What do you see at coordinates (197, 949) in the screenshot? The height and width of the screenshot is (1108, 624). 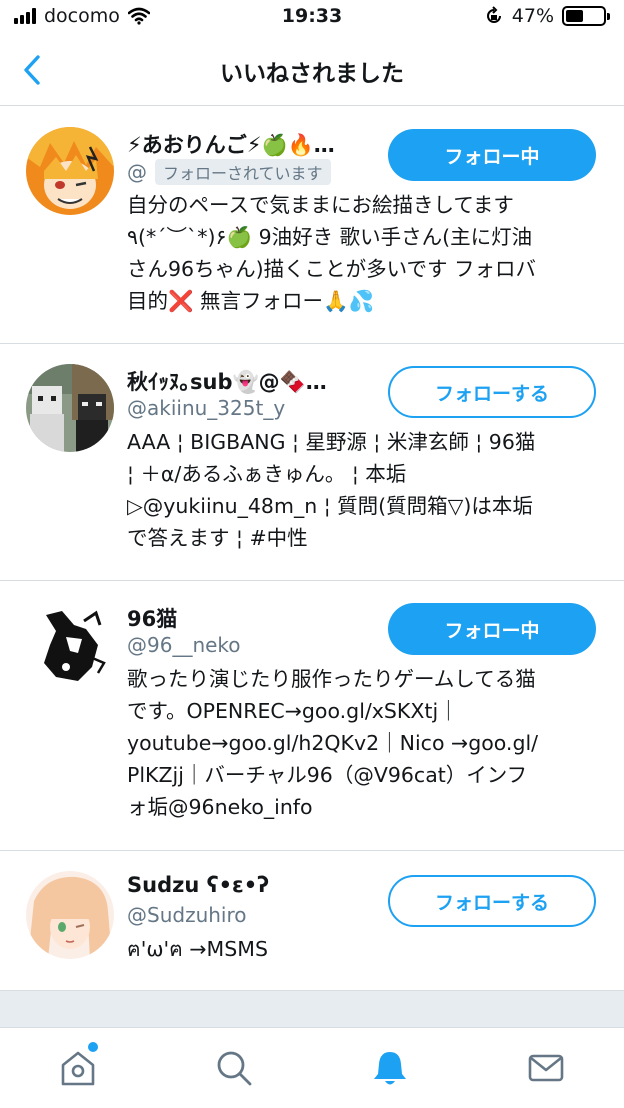 I see `bio-line: ฅ'ω'ฅ →MSMS` at bounding box center [197, 949].